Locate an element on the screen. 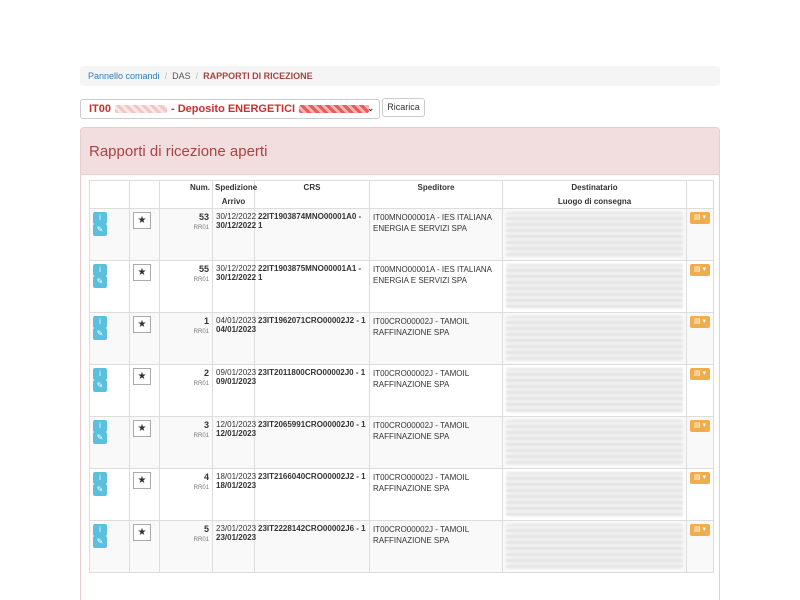 The height and width of the screenshot is (600, 800). row-arrival-date: 04/01/2023 is located at coordinates (236, 329).